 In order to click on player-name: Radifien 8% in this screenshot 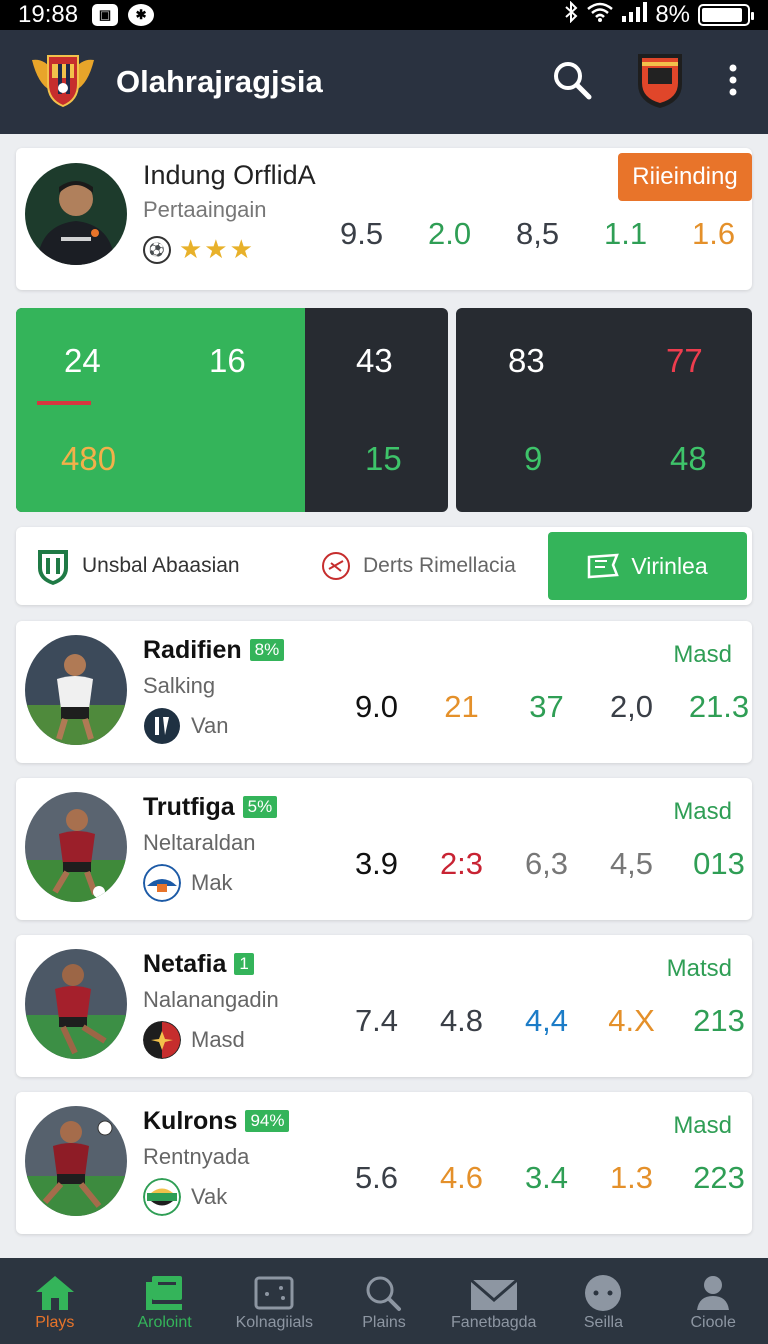, I will do `click(214, 650)`.